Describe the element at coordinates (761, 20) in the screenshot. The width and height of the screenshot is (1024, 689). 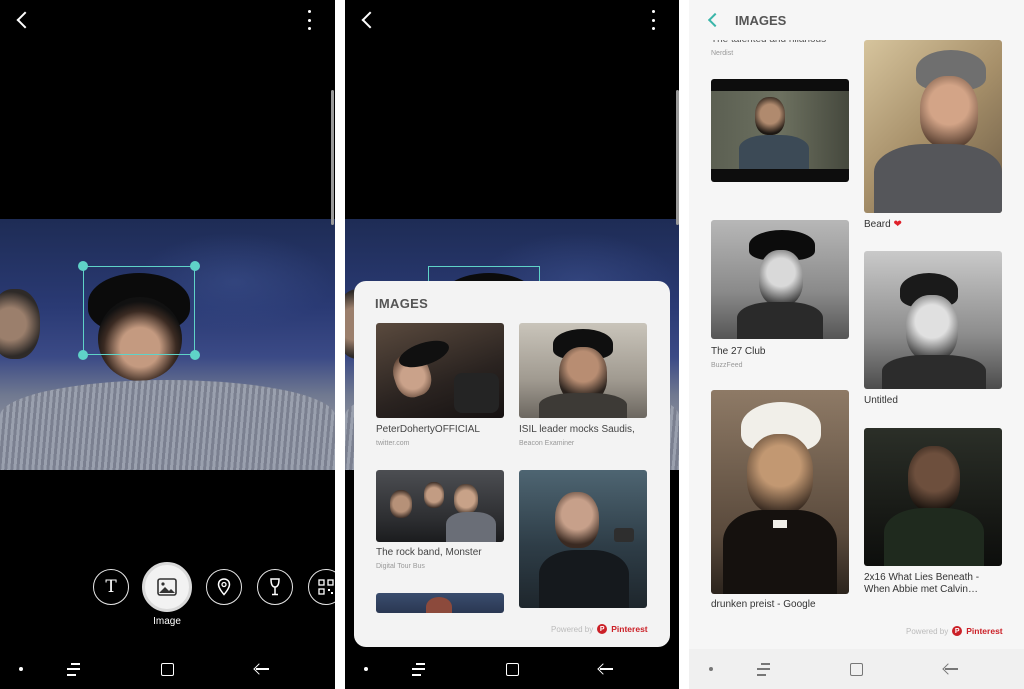
I see `page-title: IMAGES` at that location.